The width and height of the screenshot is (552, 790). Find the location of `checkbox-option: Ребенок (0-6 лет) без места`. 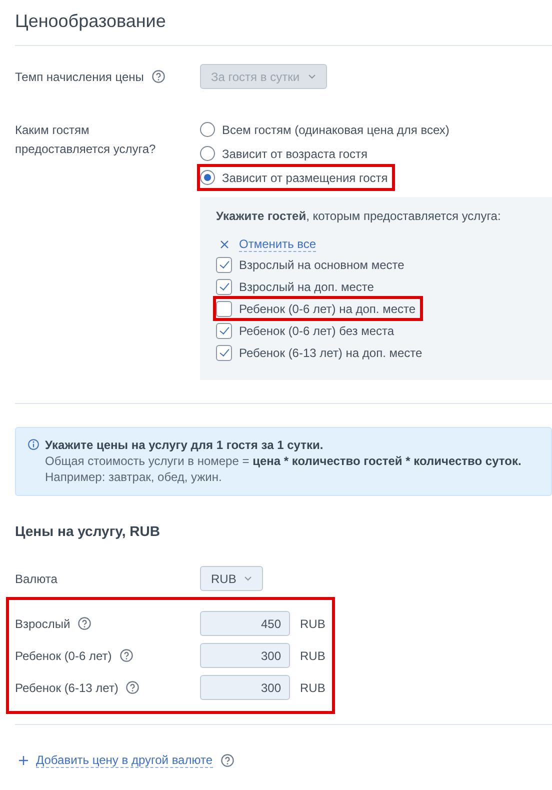

checkbox-option: Ребенок (0-6 лет) без места is located at coordinates (307, 330).